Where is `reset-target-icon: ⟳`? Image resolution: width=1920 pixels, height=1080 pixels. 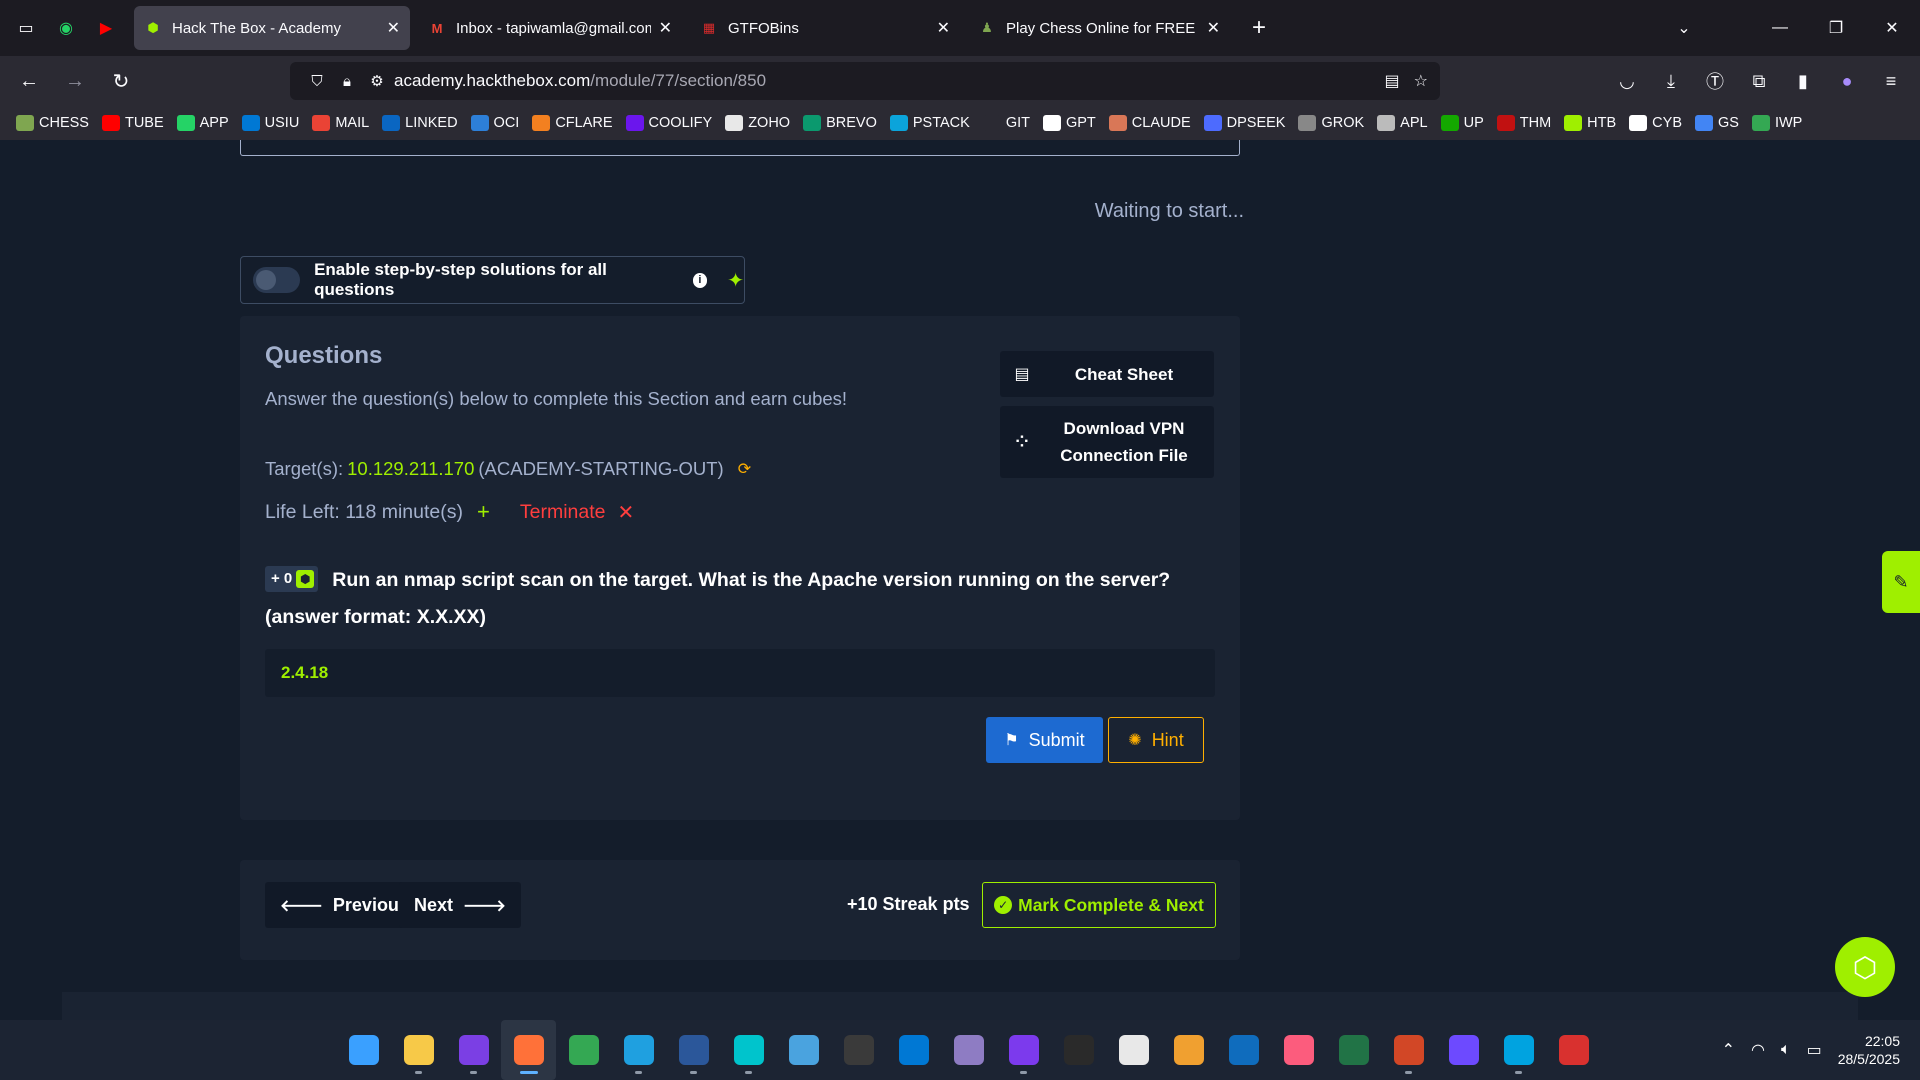 reset-target-icon: ⟳ is located at coordinates (744, 469).